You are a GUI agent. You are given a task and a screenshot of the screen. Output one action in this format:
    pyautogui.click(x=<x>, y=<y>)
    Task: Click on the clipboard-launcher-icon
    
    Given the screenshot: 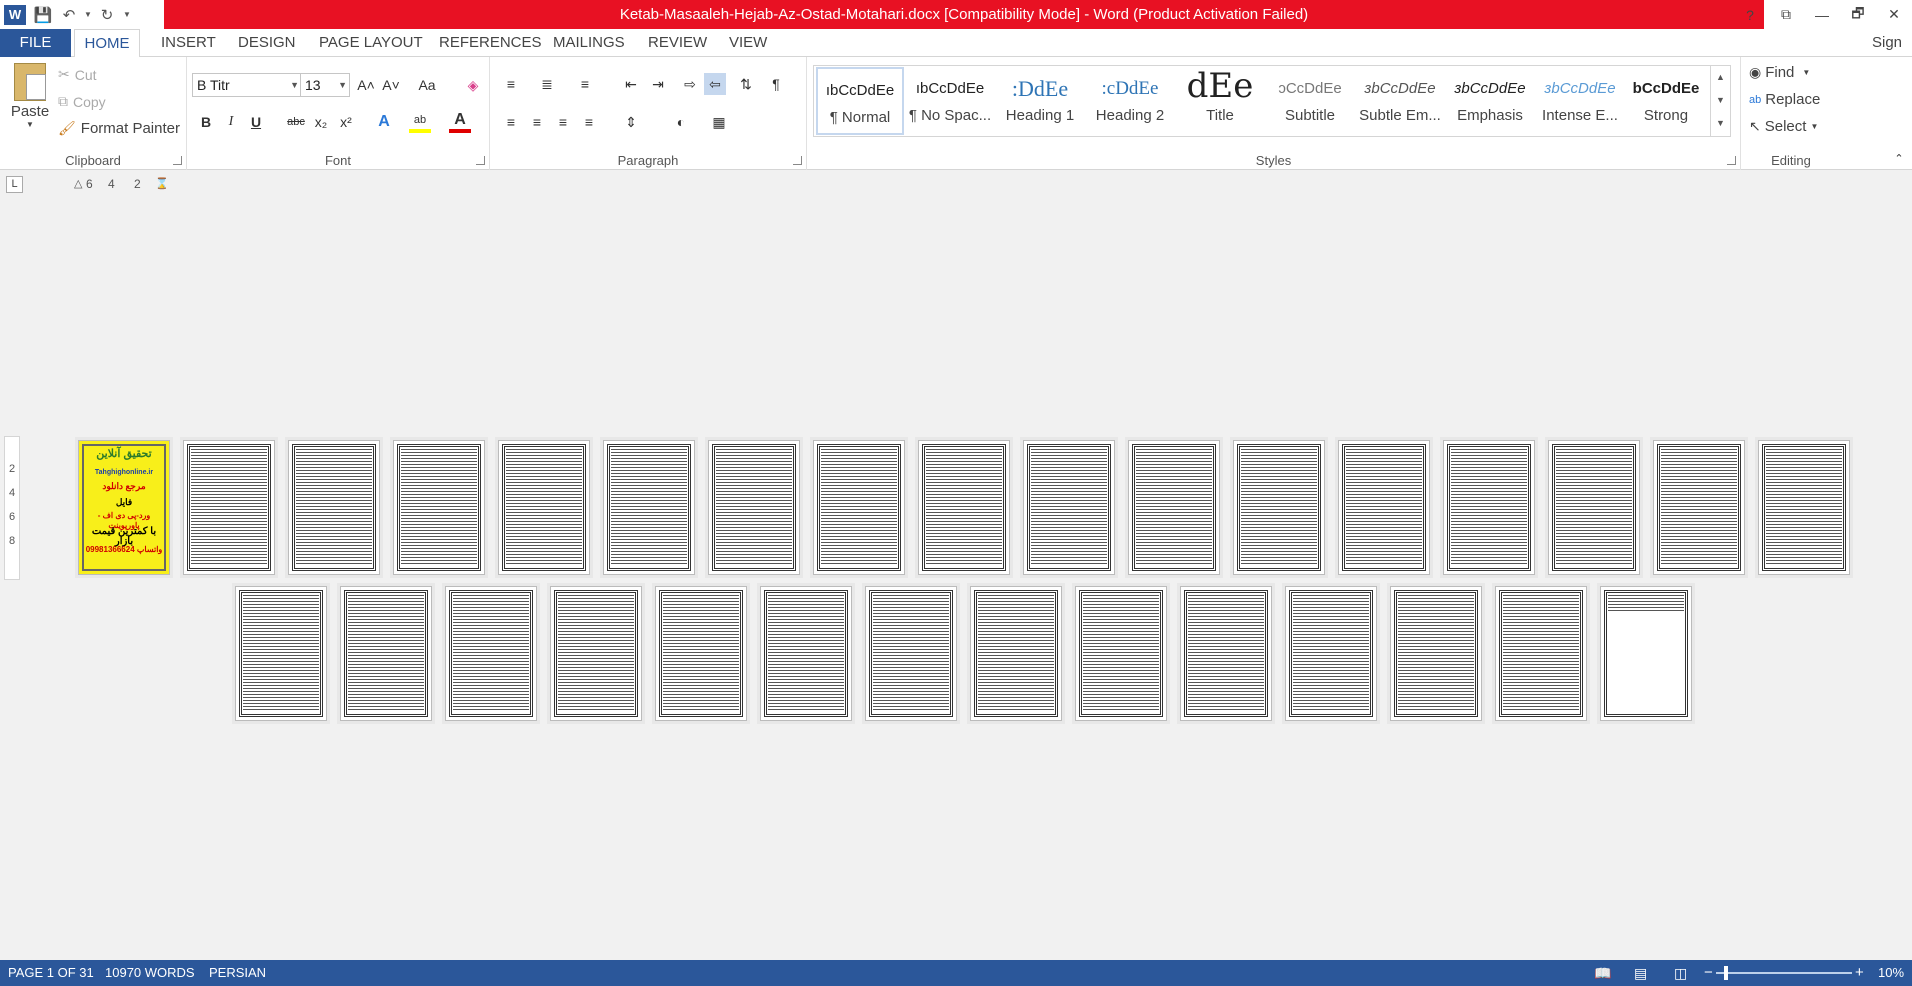 What is the action you would take?
    pyautogui.click(x=177, y=160)
    